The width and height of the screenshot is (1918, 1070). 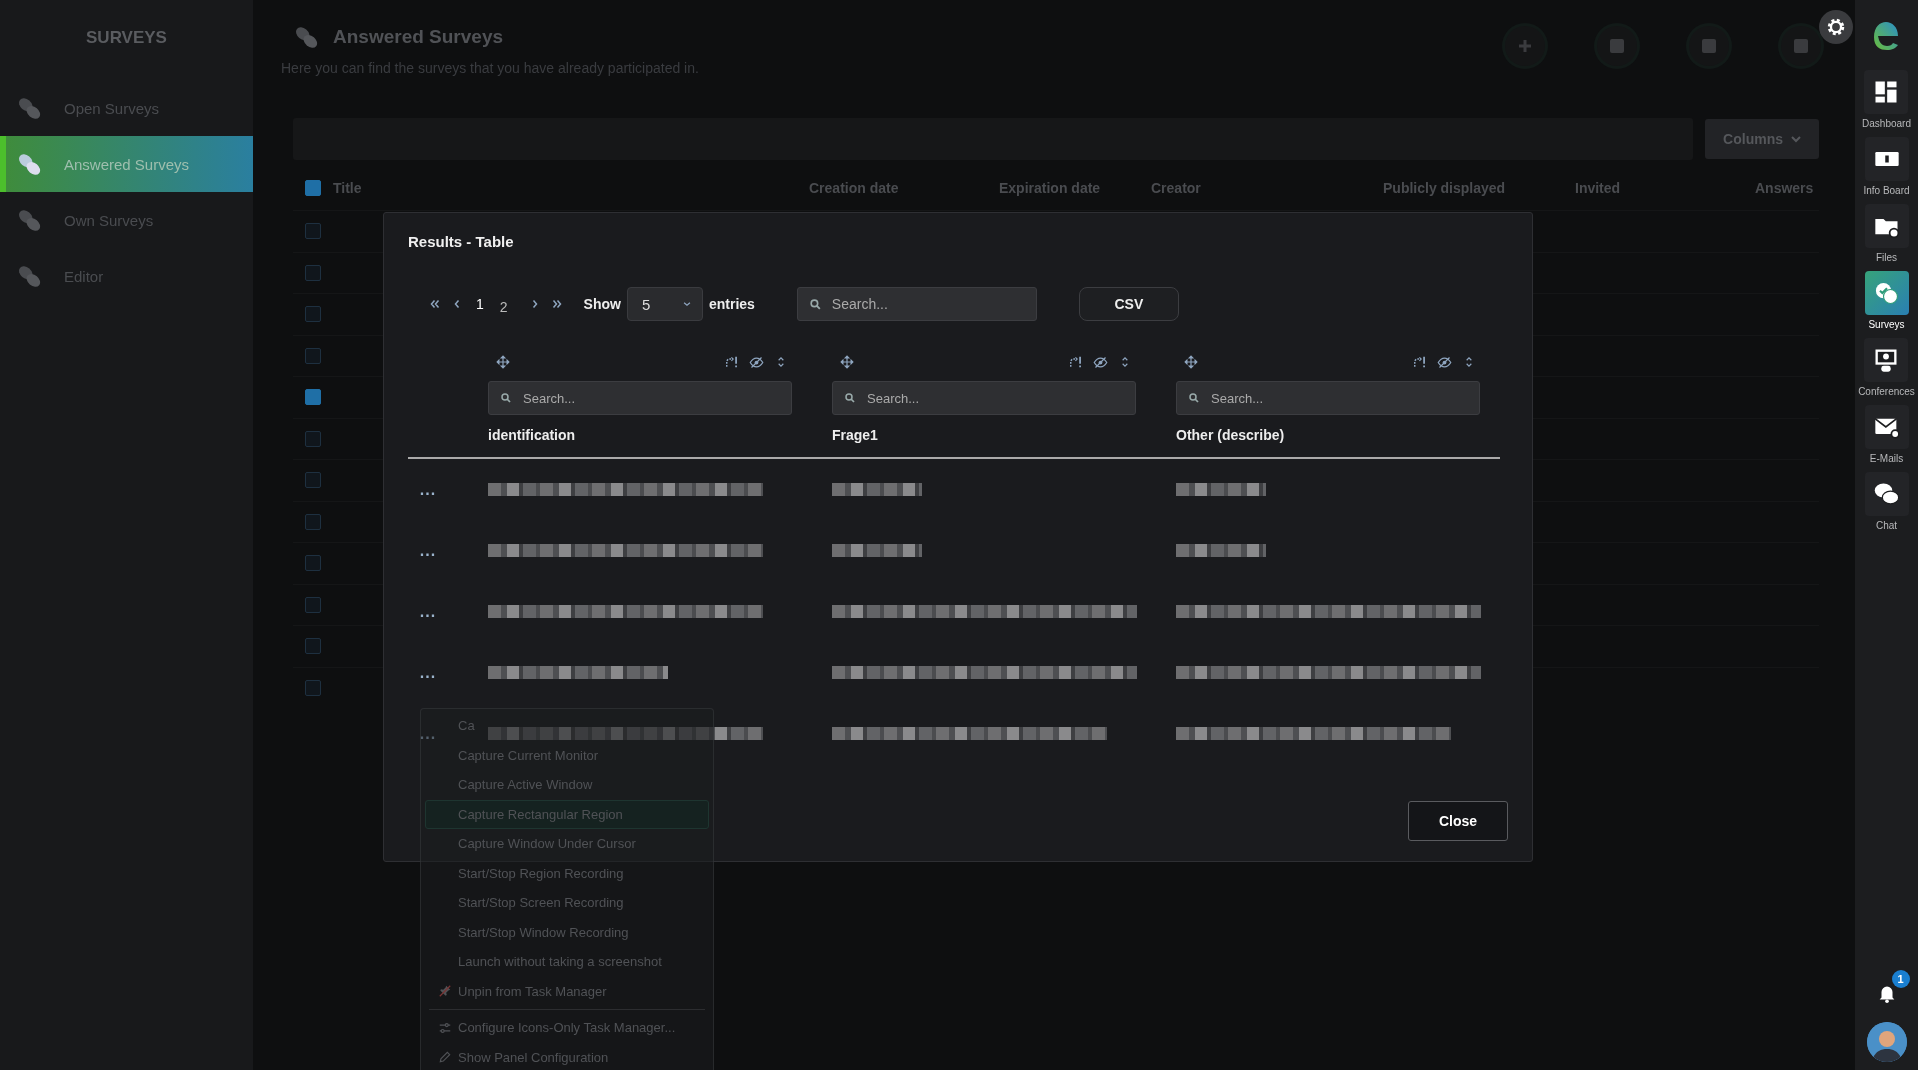 I want to click on menu-item: Start/Stop Window Recording, so click(x=543, y=932).